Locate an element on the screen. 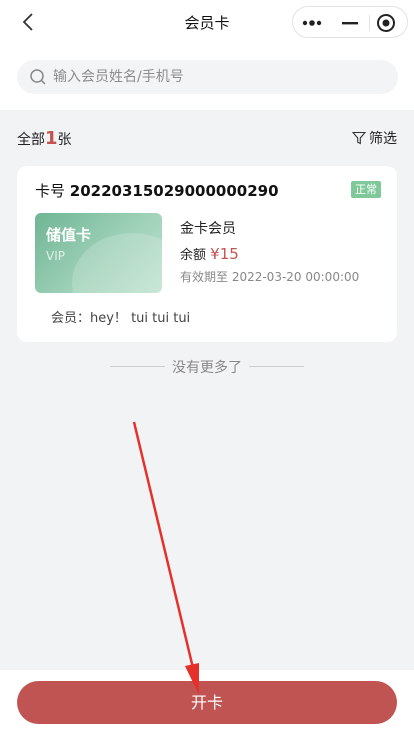 The height and width of the screenshot is (736, 414). expiry-date: 有效期至 2022-03-20 00:00:00 is located at coordinates (270, 277).